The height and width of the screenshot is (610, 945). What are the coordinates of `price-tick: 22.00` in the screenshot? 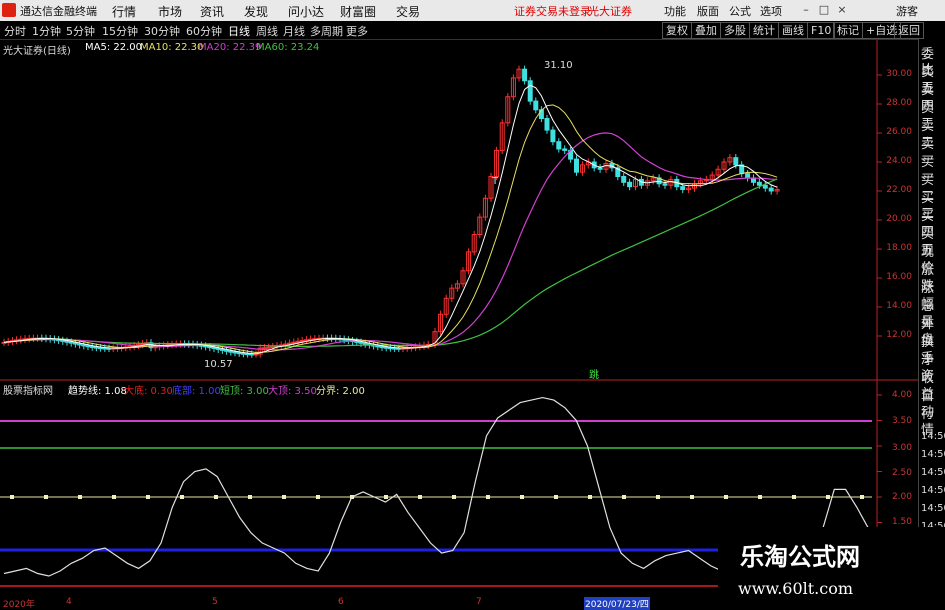 It's located at (899, 190).